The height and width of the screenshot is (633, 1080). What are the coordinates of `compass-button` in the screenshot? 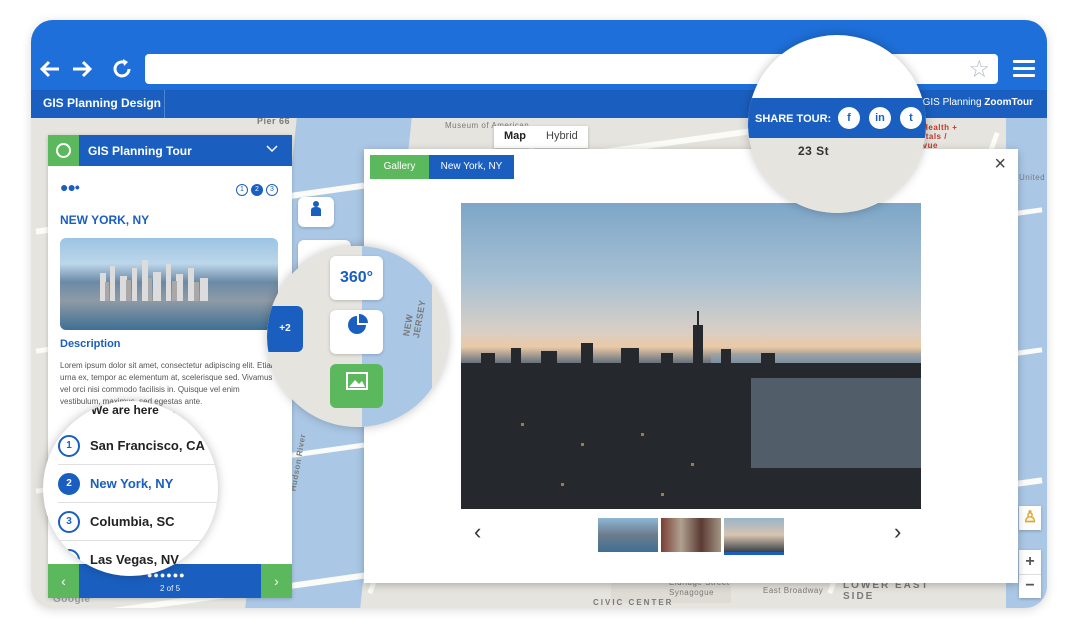 It's located at (63, 150).